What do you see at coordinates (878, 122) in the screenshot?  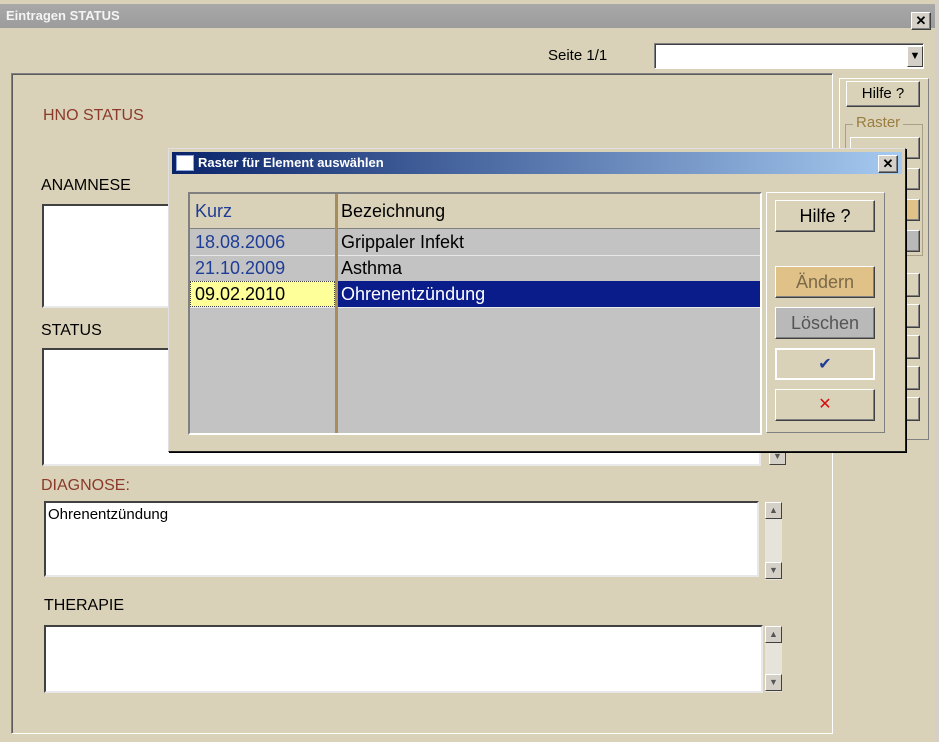 I see `raster-group-label: Raster` at bounding box center [878, 122].